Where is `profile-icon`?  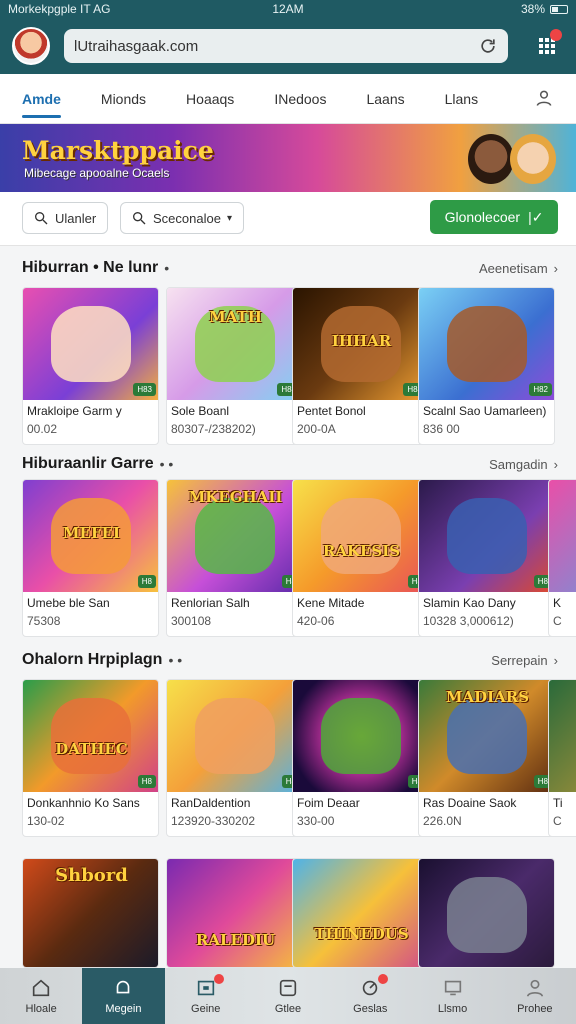
profile-icon is located at coordinates (544, 98).